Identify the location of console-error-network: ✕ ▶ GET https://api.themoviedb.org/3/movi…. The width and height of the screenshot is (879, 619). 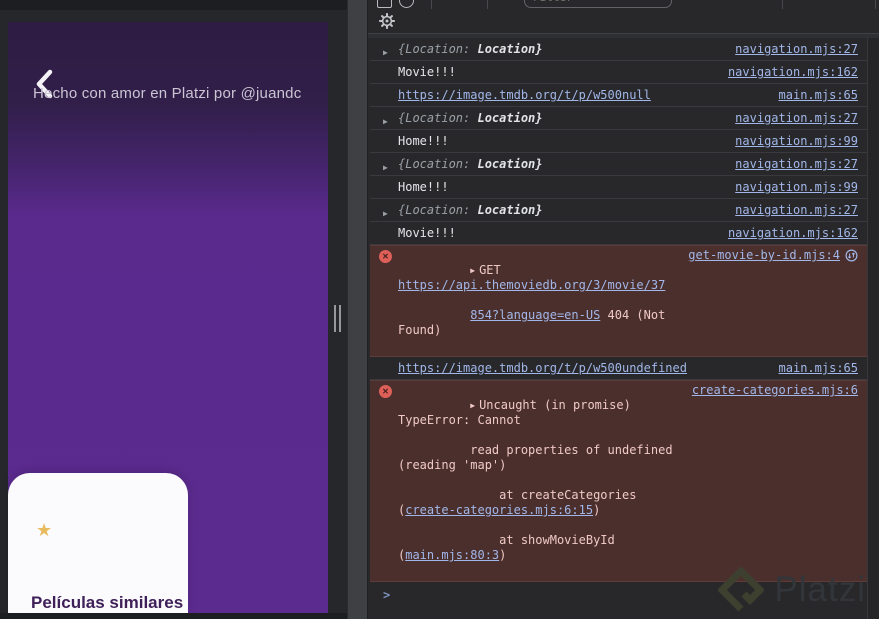
(619, 301).